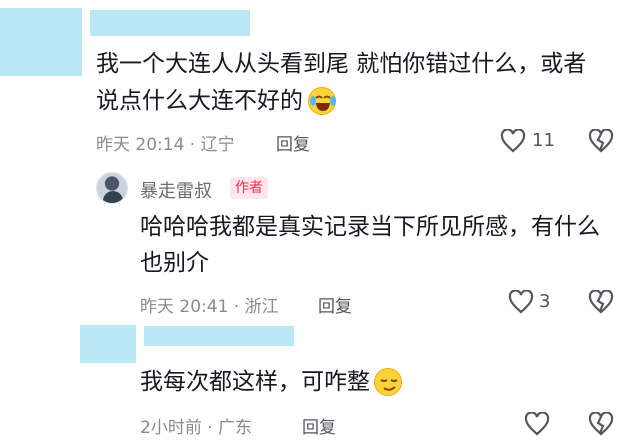  I want to click on comment-text-line1: 我每次都这样，可咋整, so click(255, 382).